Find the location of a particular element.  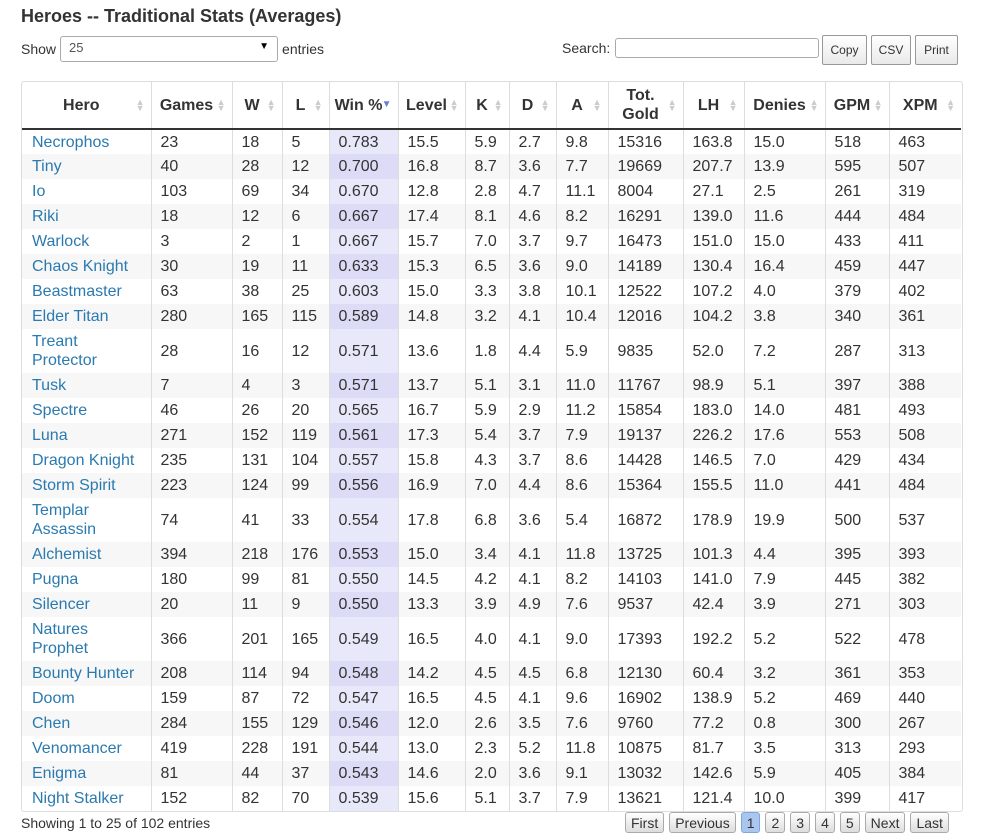

hero-link: Alchemist is located at coordinates (87, 554).